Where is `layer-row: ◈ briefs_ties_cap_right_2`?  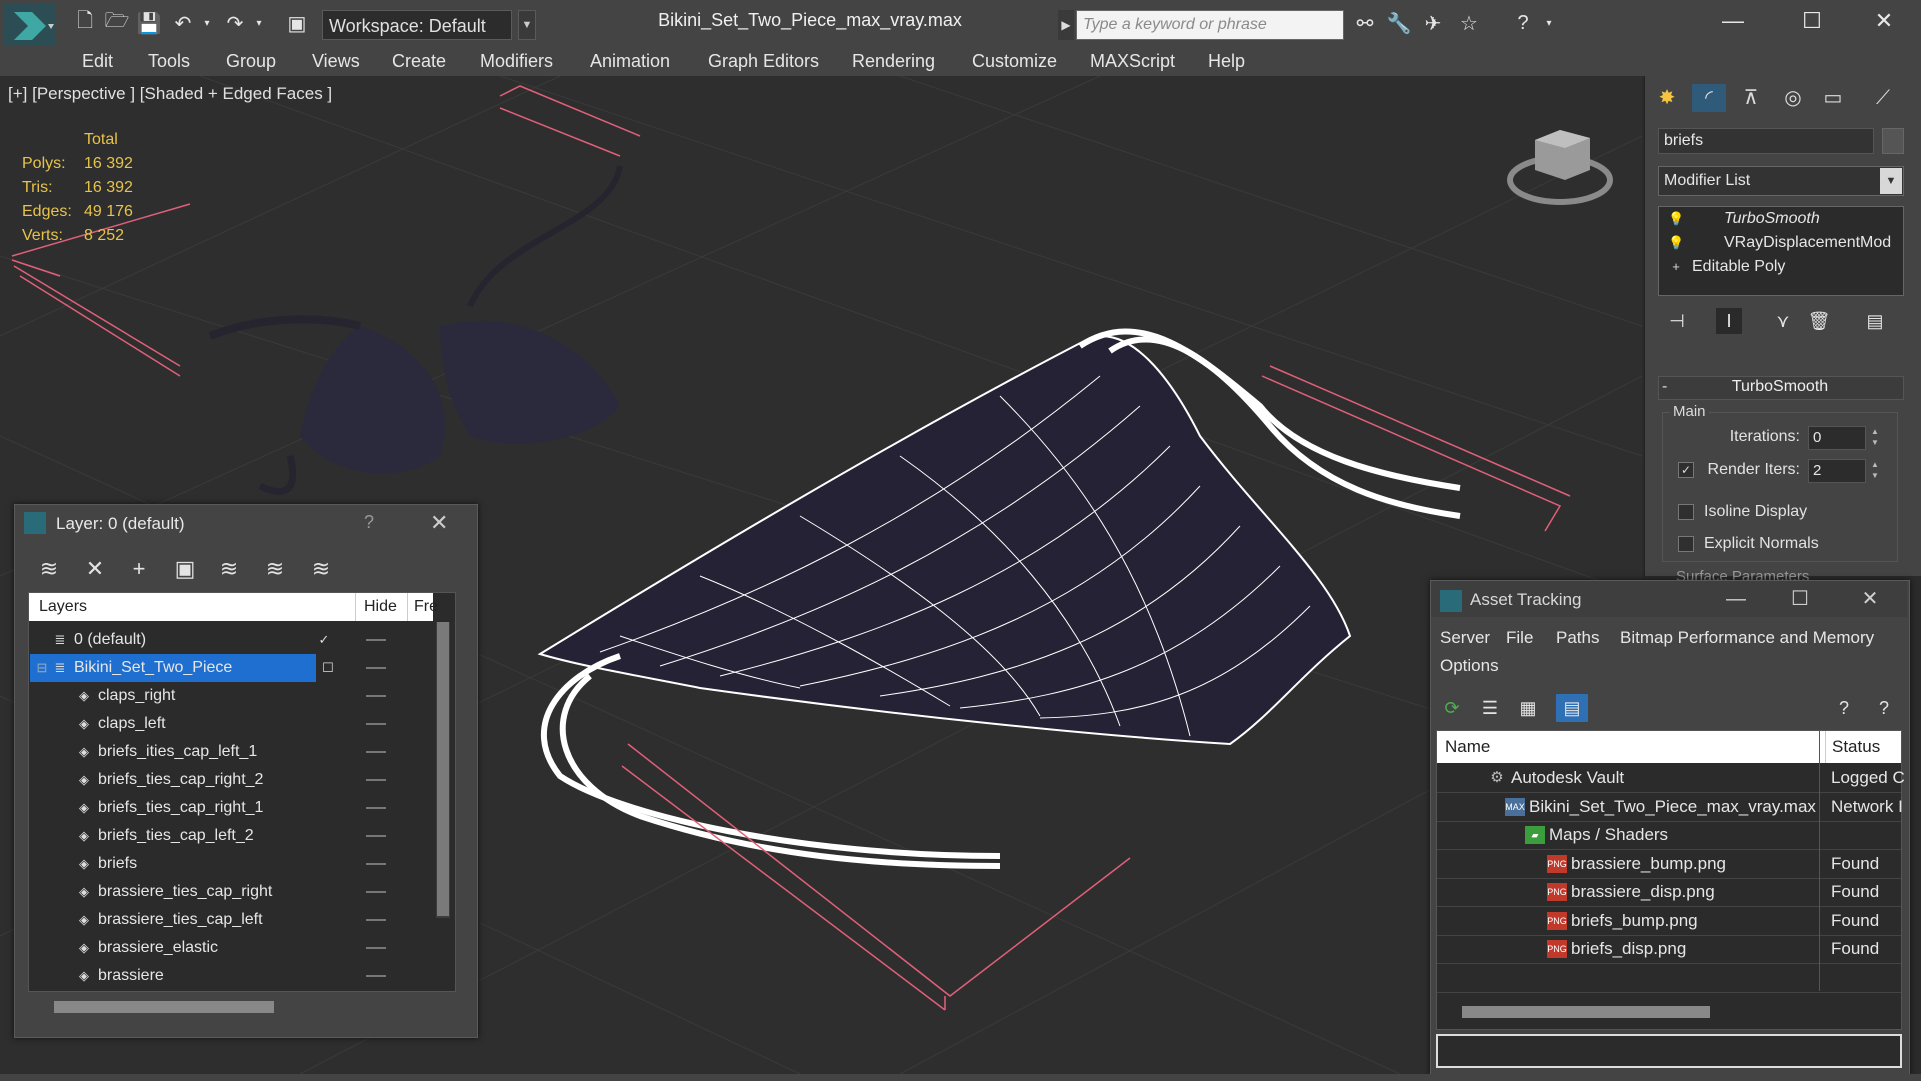
layer-row: ◈ briefs_ties_cap_right_2 is located at coordinates (230, 780).